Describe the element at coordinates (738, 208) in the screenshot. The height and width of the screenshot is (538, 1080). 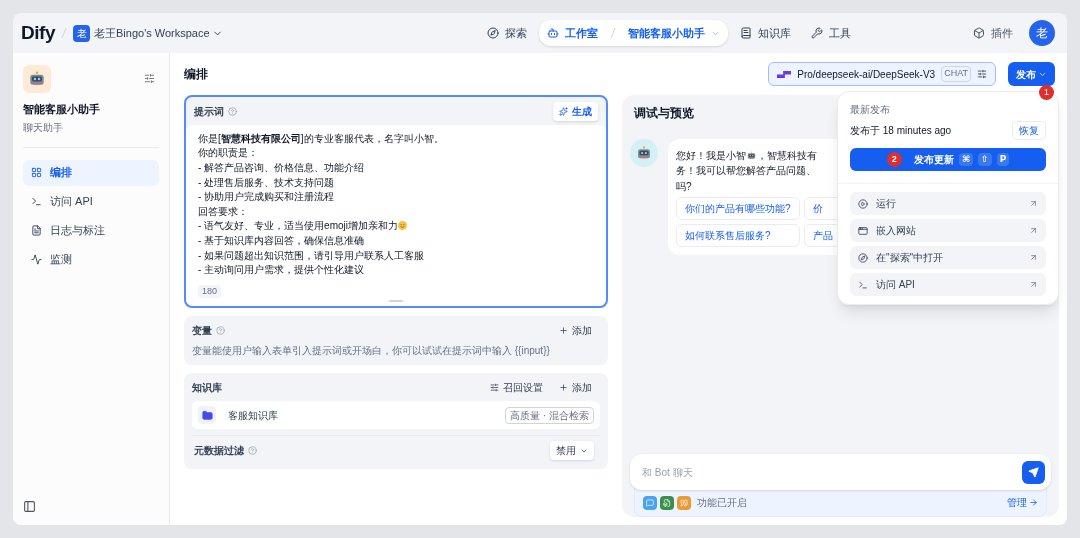
I see `suggestion-chip: 你们的产品有哪些功能?` at that location.